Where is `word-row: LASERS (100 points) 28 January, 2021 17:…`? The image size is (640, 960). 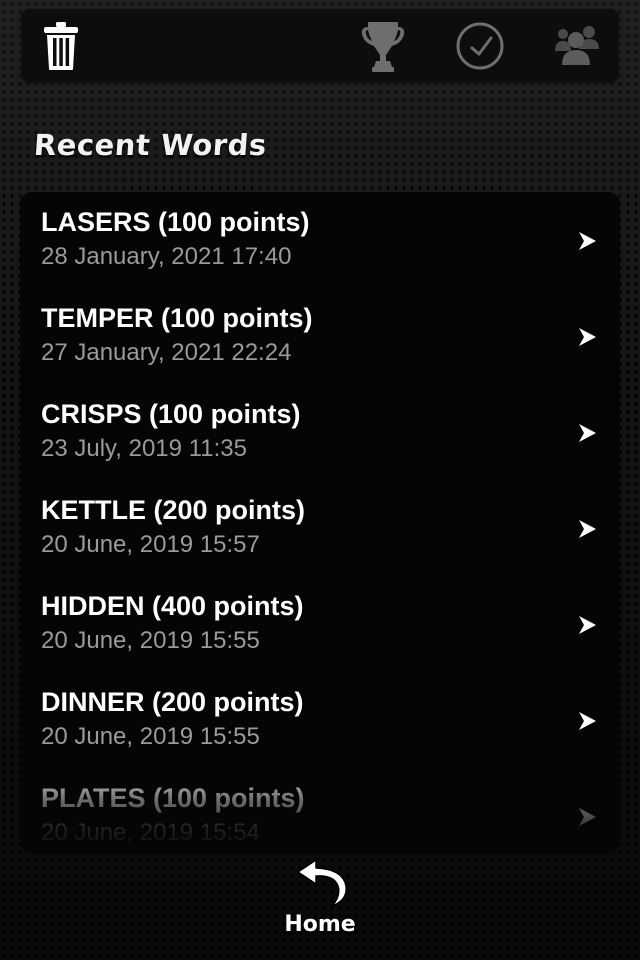 word-row: LASERS (100 points) 28 January, 2021 17:… is located at coordinates (320, 240).